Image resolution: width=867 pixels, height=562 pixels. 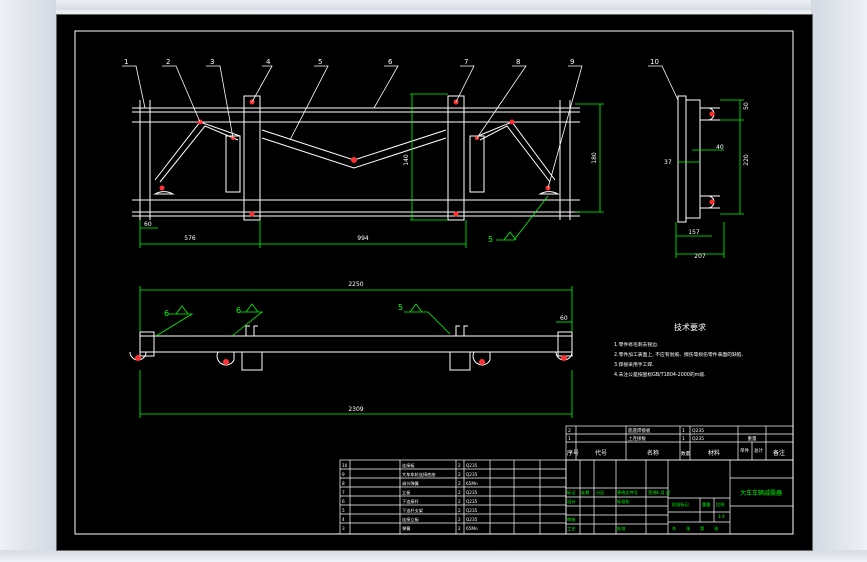 I want to click on tech-note-1: 1.零件修毛刺去锐边., so click(x=636, y=344).